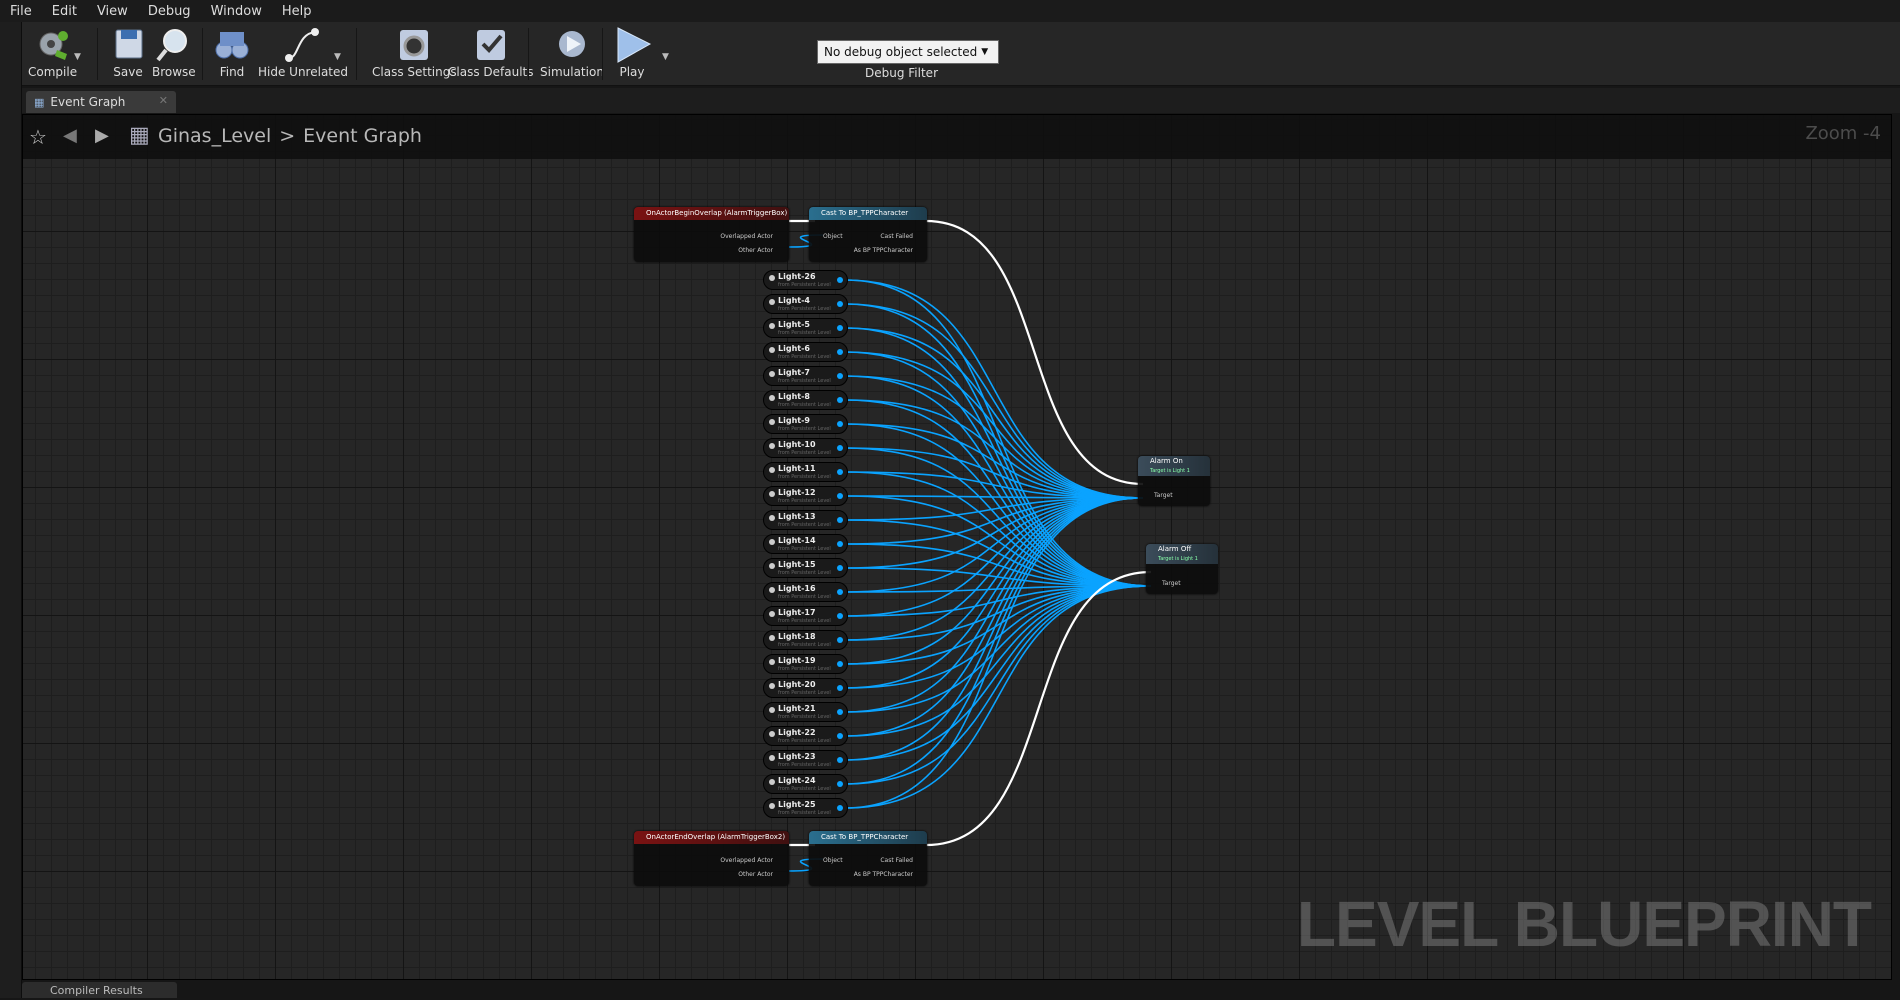 The image size is (1900, 1000). Describe the element at coordinates (805, 400) in the screenshot. I see `light-node: Light-8 from Persistent Level` at that location.